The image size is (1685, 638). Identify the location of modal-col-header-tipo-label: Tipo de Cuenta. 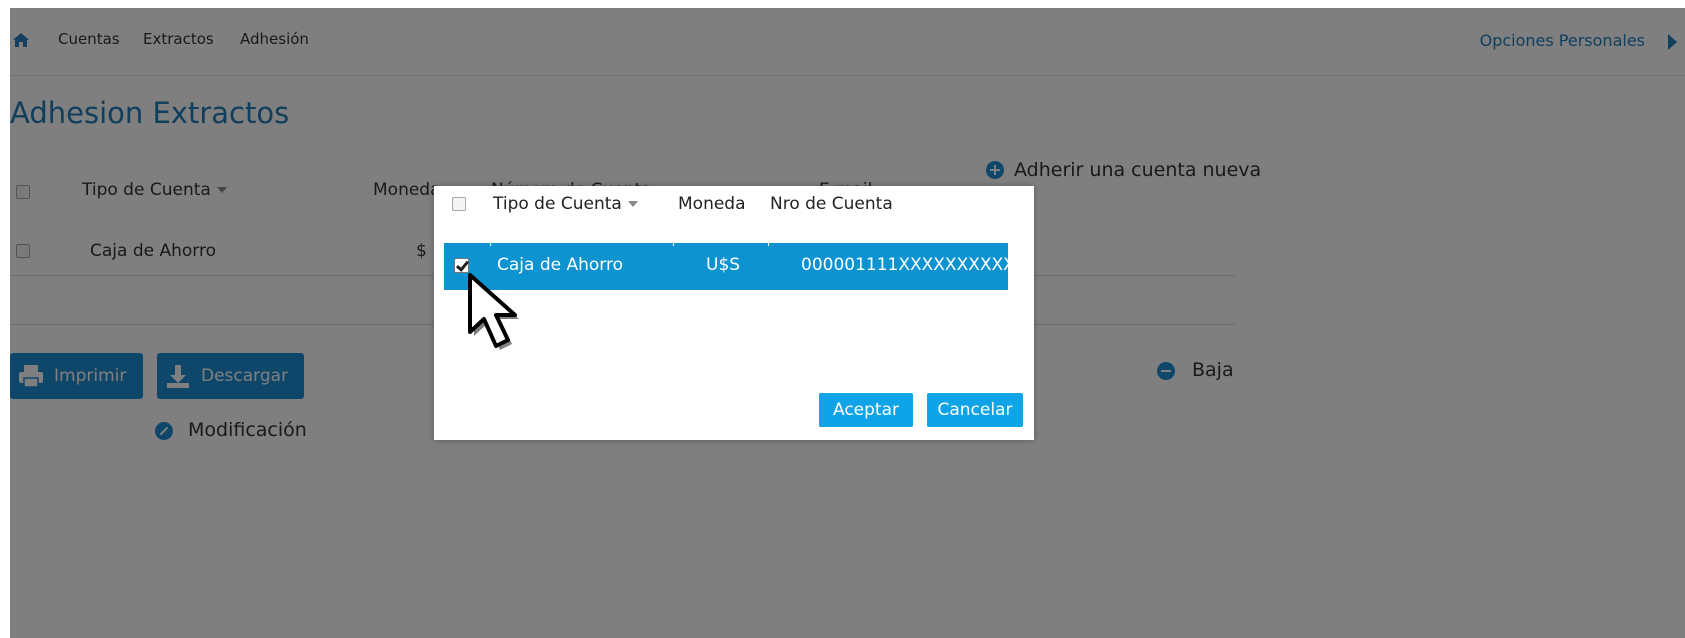
(557, 204).